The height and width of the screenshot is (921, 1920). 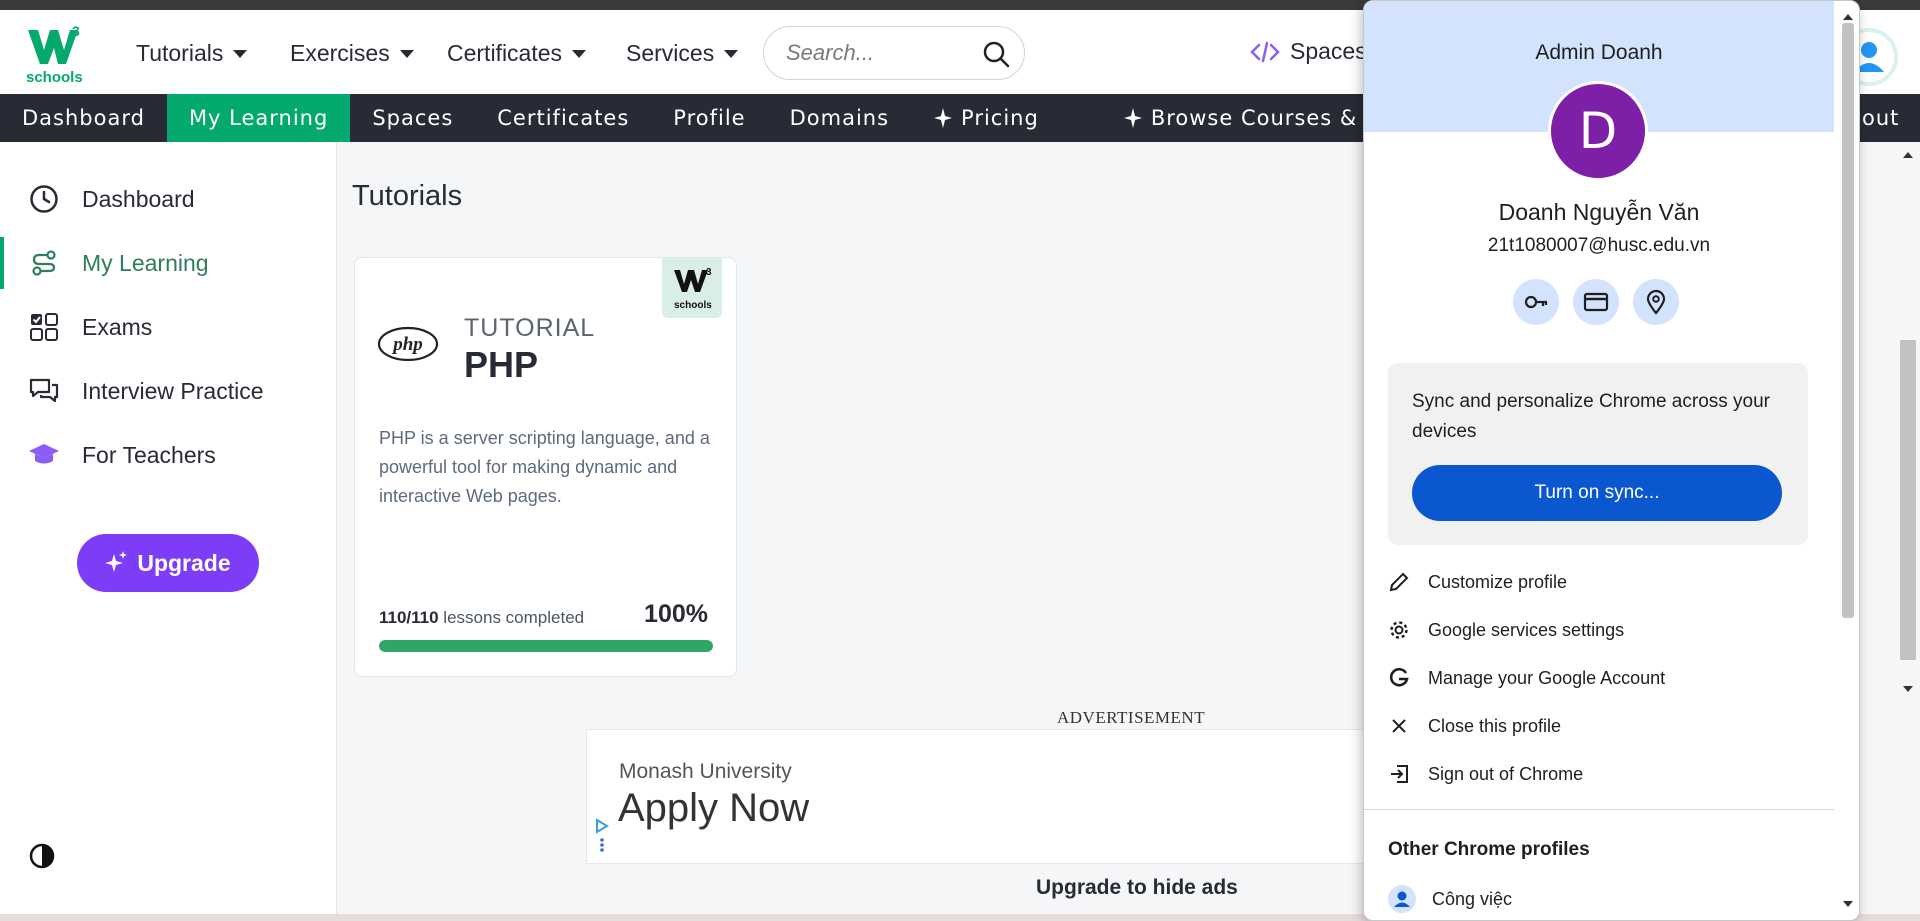 I want to click on ad-advertiser: Monash University, so click(x=705, y=771).